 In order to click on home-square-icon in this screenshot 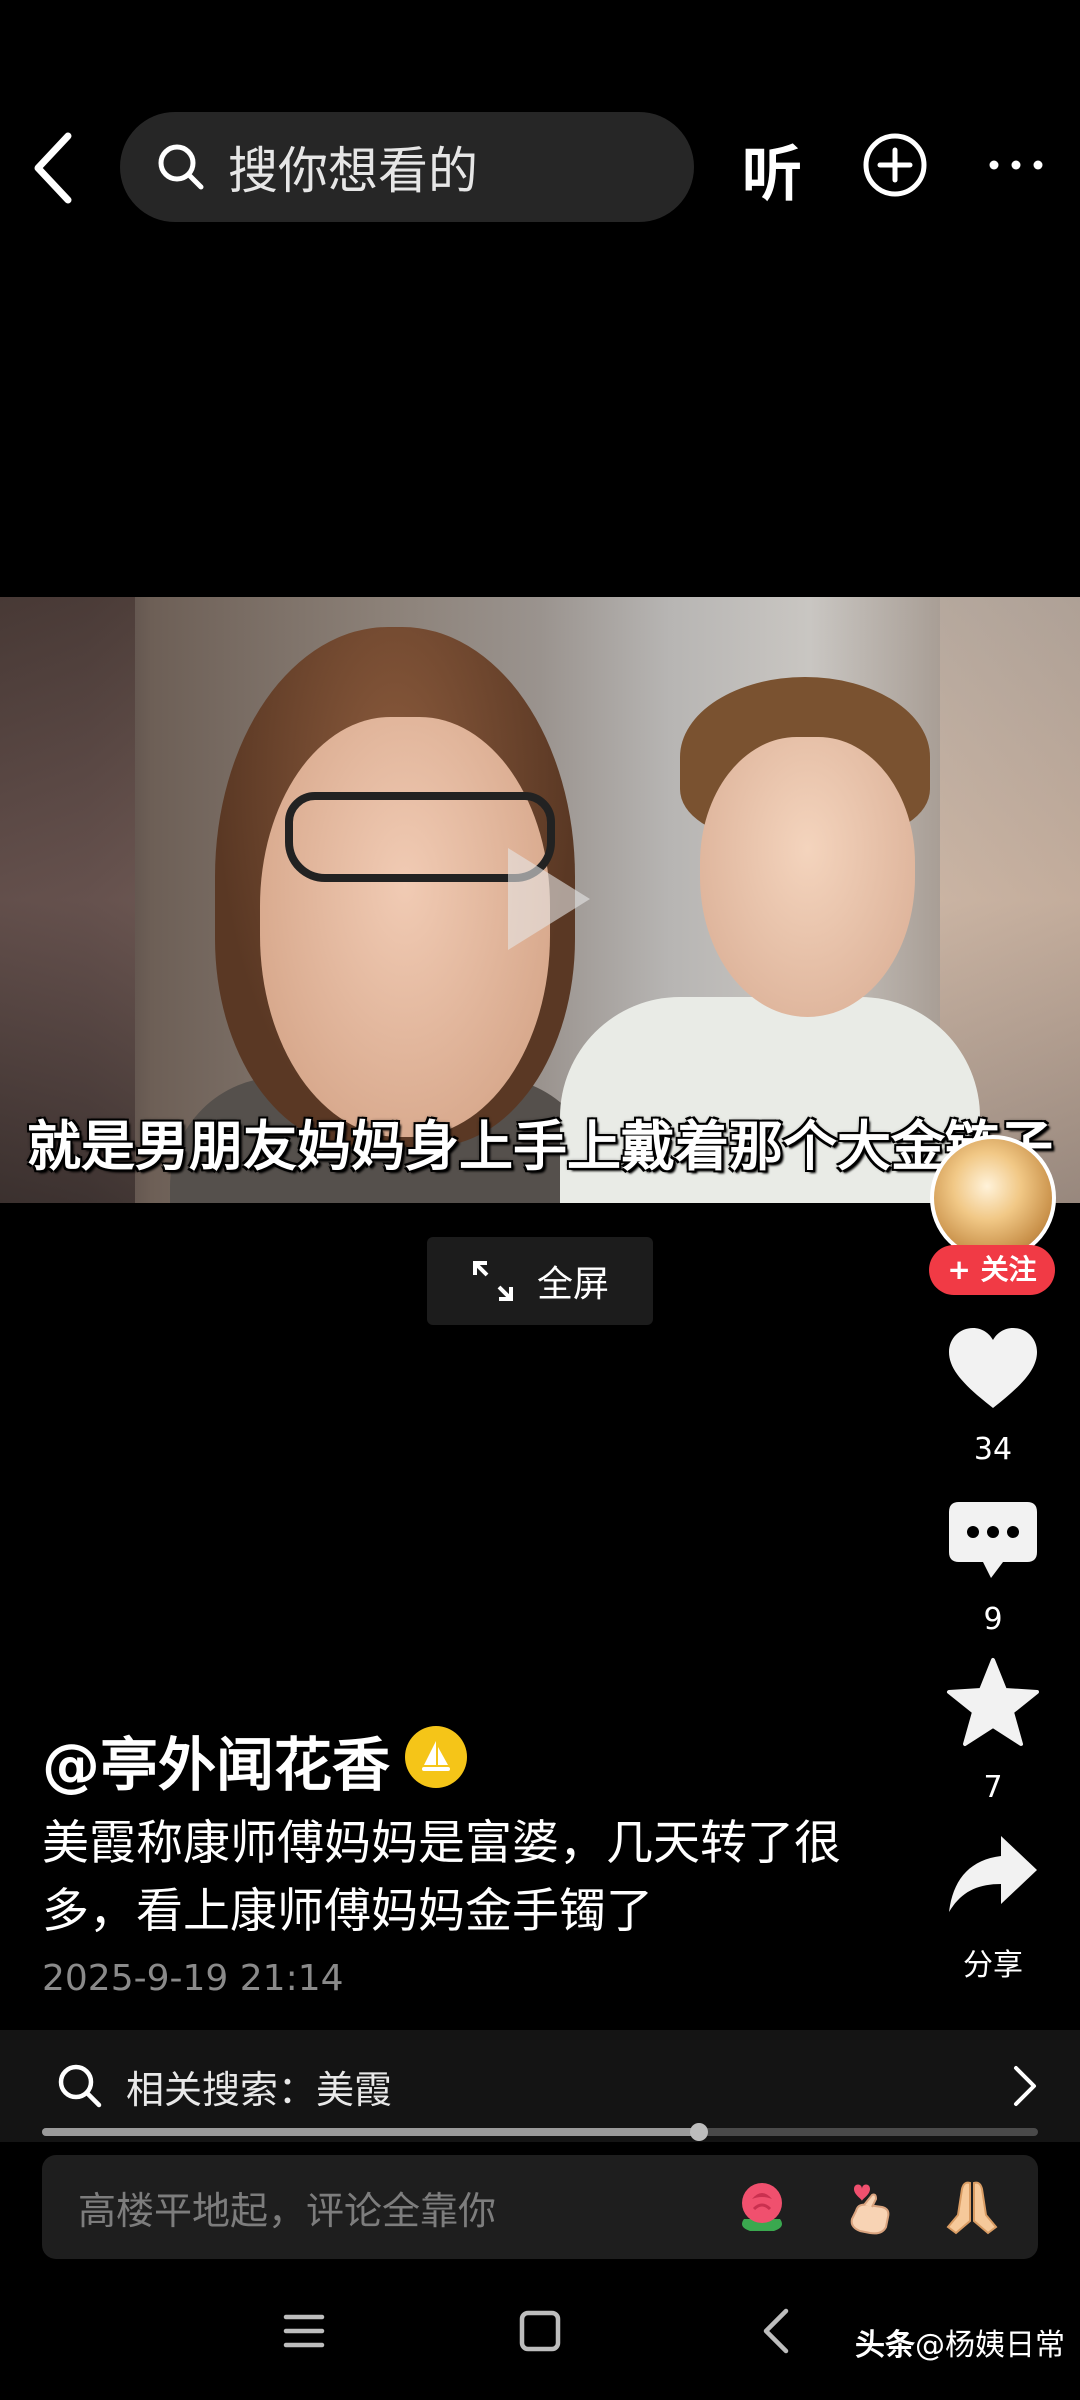, I will do `click(540, 2331)`.